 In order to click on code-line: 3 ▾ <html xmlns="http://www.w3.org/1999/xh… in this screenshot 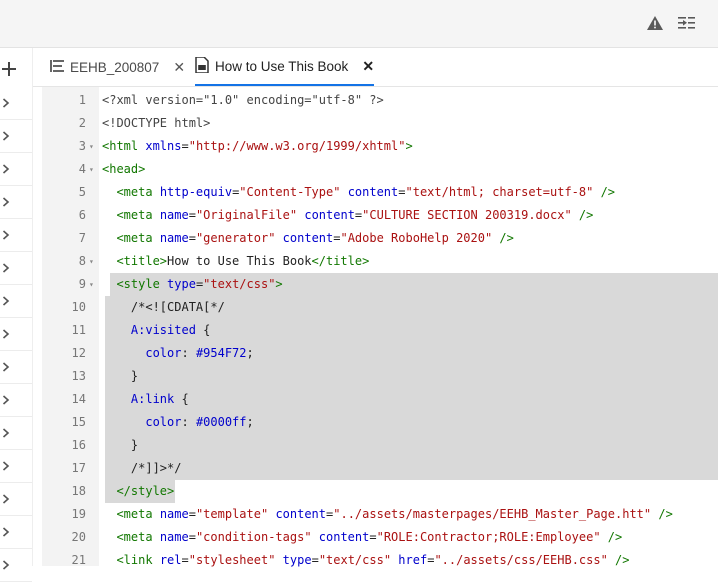, I will do `click(380, 146)`.